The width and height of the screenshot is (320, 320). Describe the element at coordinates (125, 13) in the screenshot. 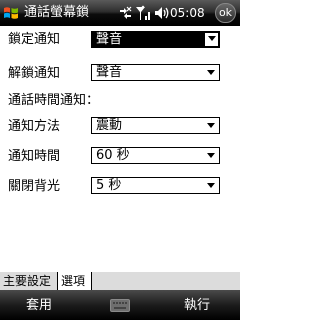

I see `connectivity-icon` at that location.